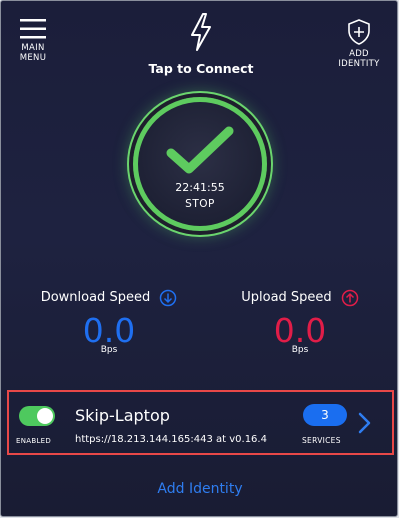  What do you see at coordinates (109, 349) in the screenshot?
I see `download-speed-unit: Bps` at bounding box center [109, 349].